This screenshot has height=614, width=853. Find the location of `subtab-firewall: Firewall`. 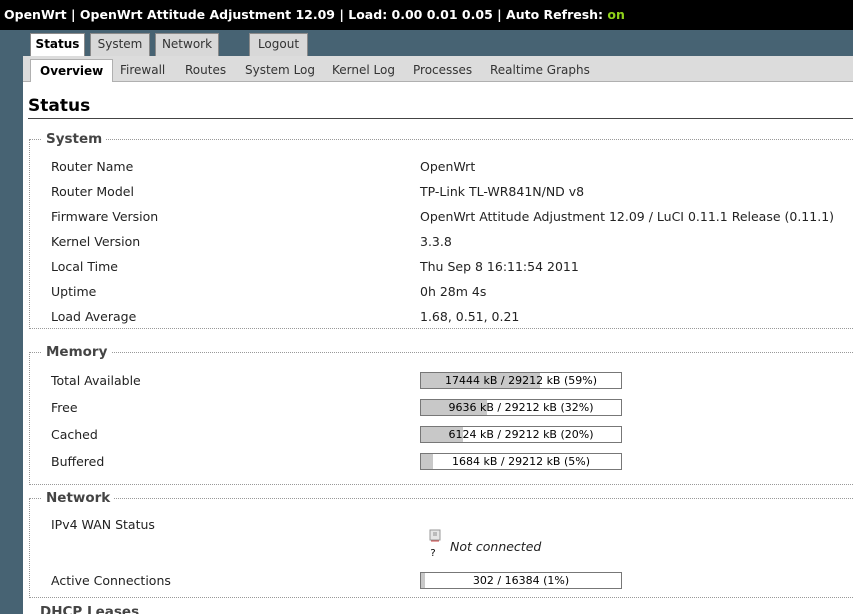

subtab-firewall: Firewall is located at coordinates (142, 70).